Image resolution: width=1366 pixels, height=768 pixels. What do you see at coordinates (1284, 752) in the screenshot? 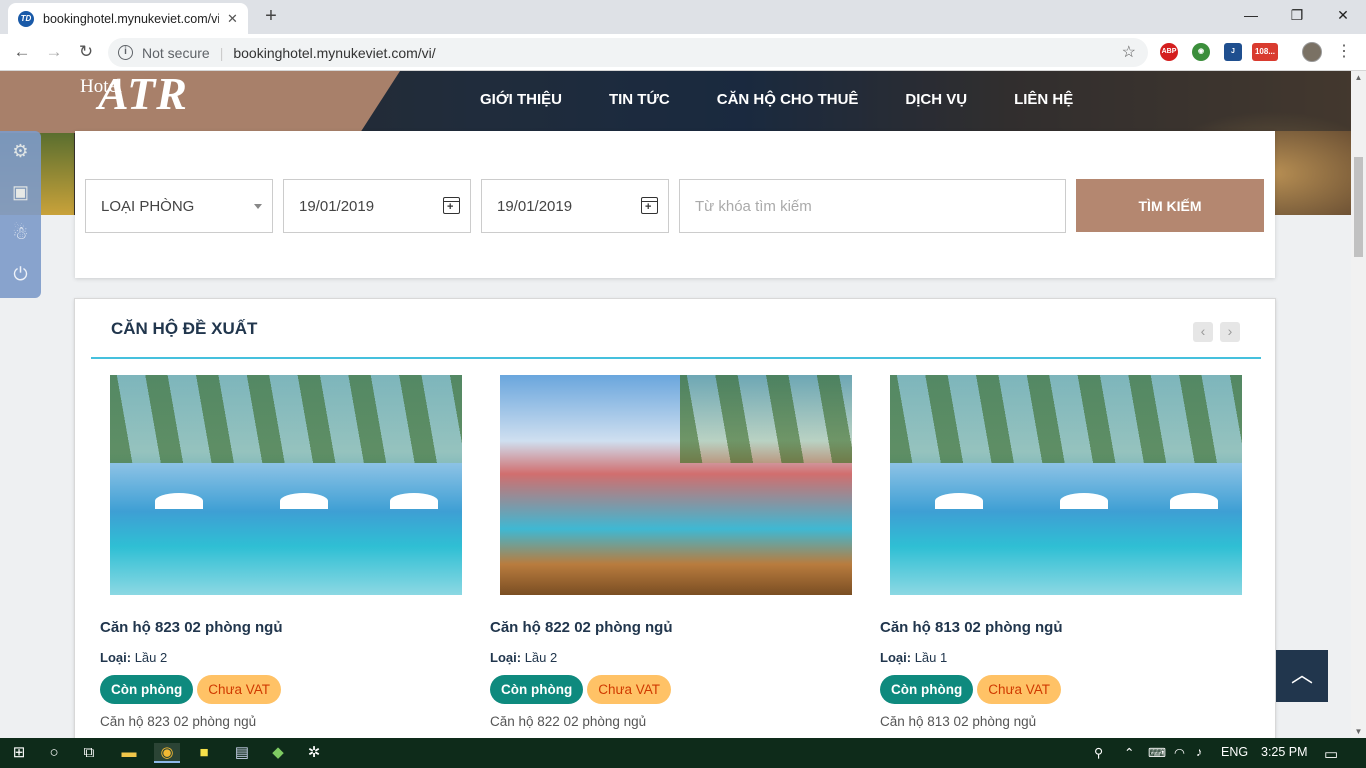
I see `clock: 3:25 PM` at bounding box center [1284, 752].